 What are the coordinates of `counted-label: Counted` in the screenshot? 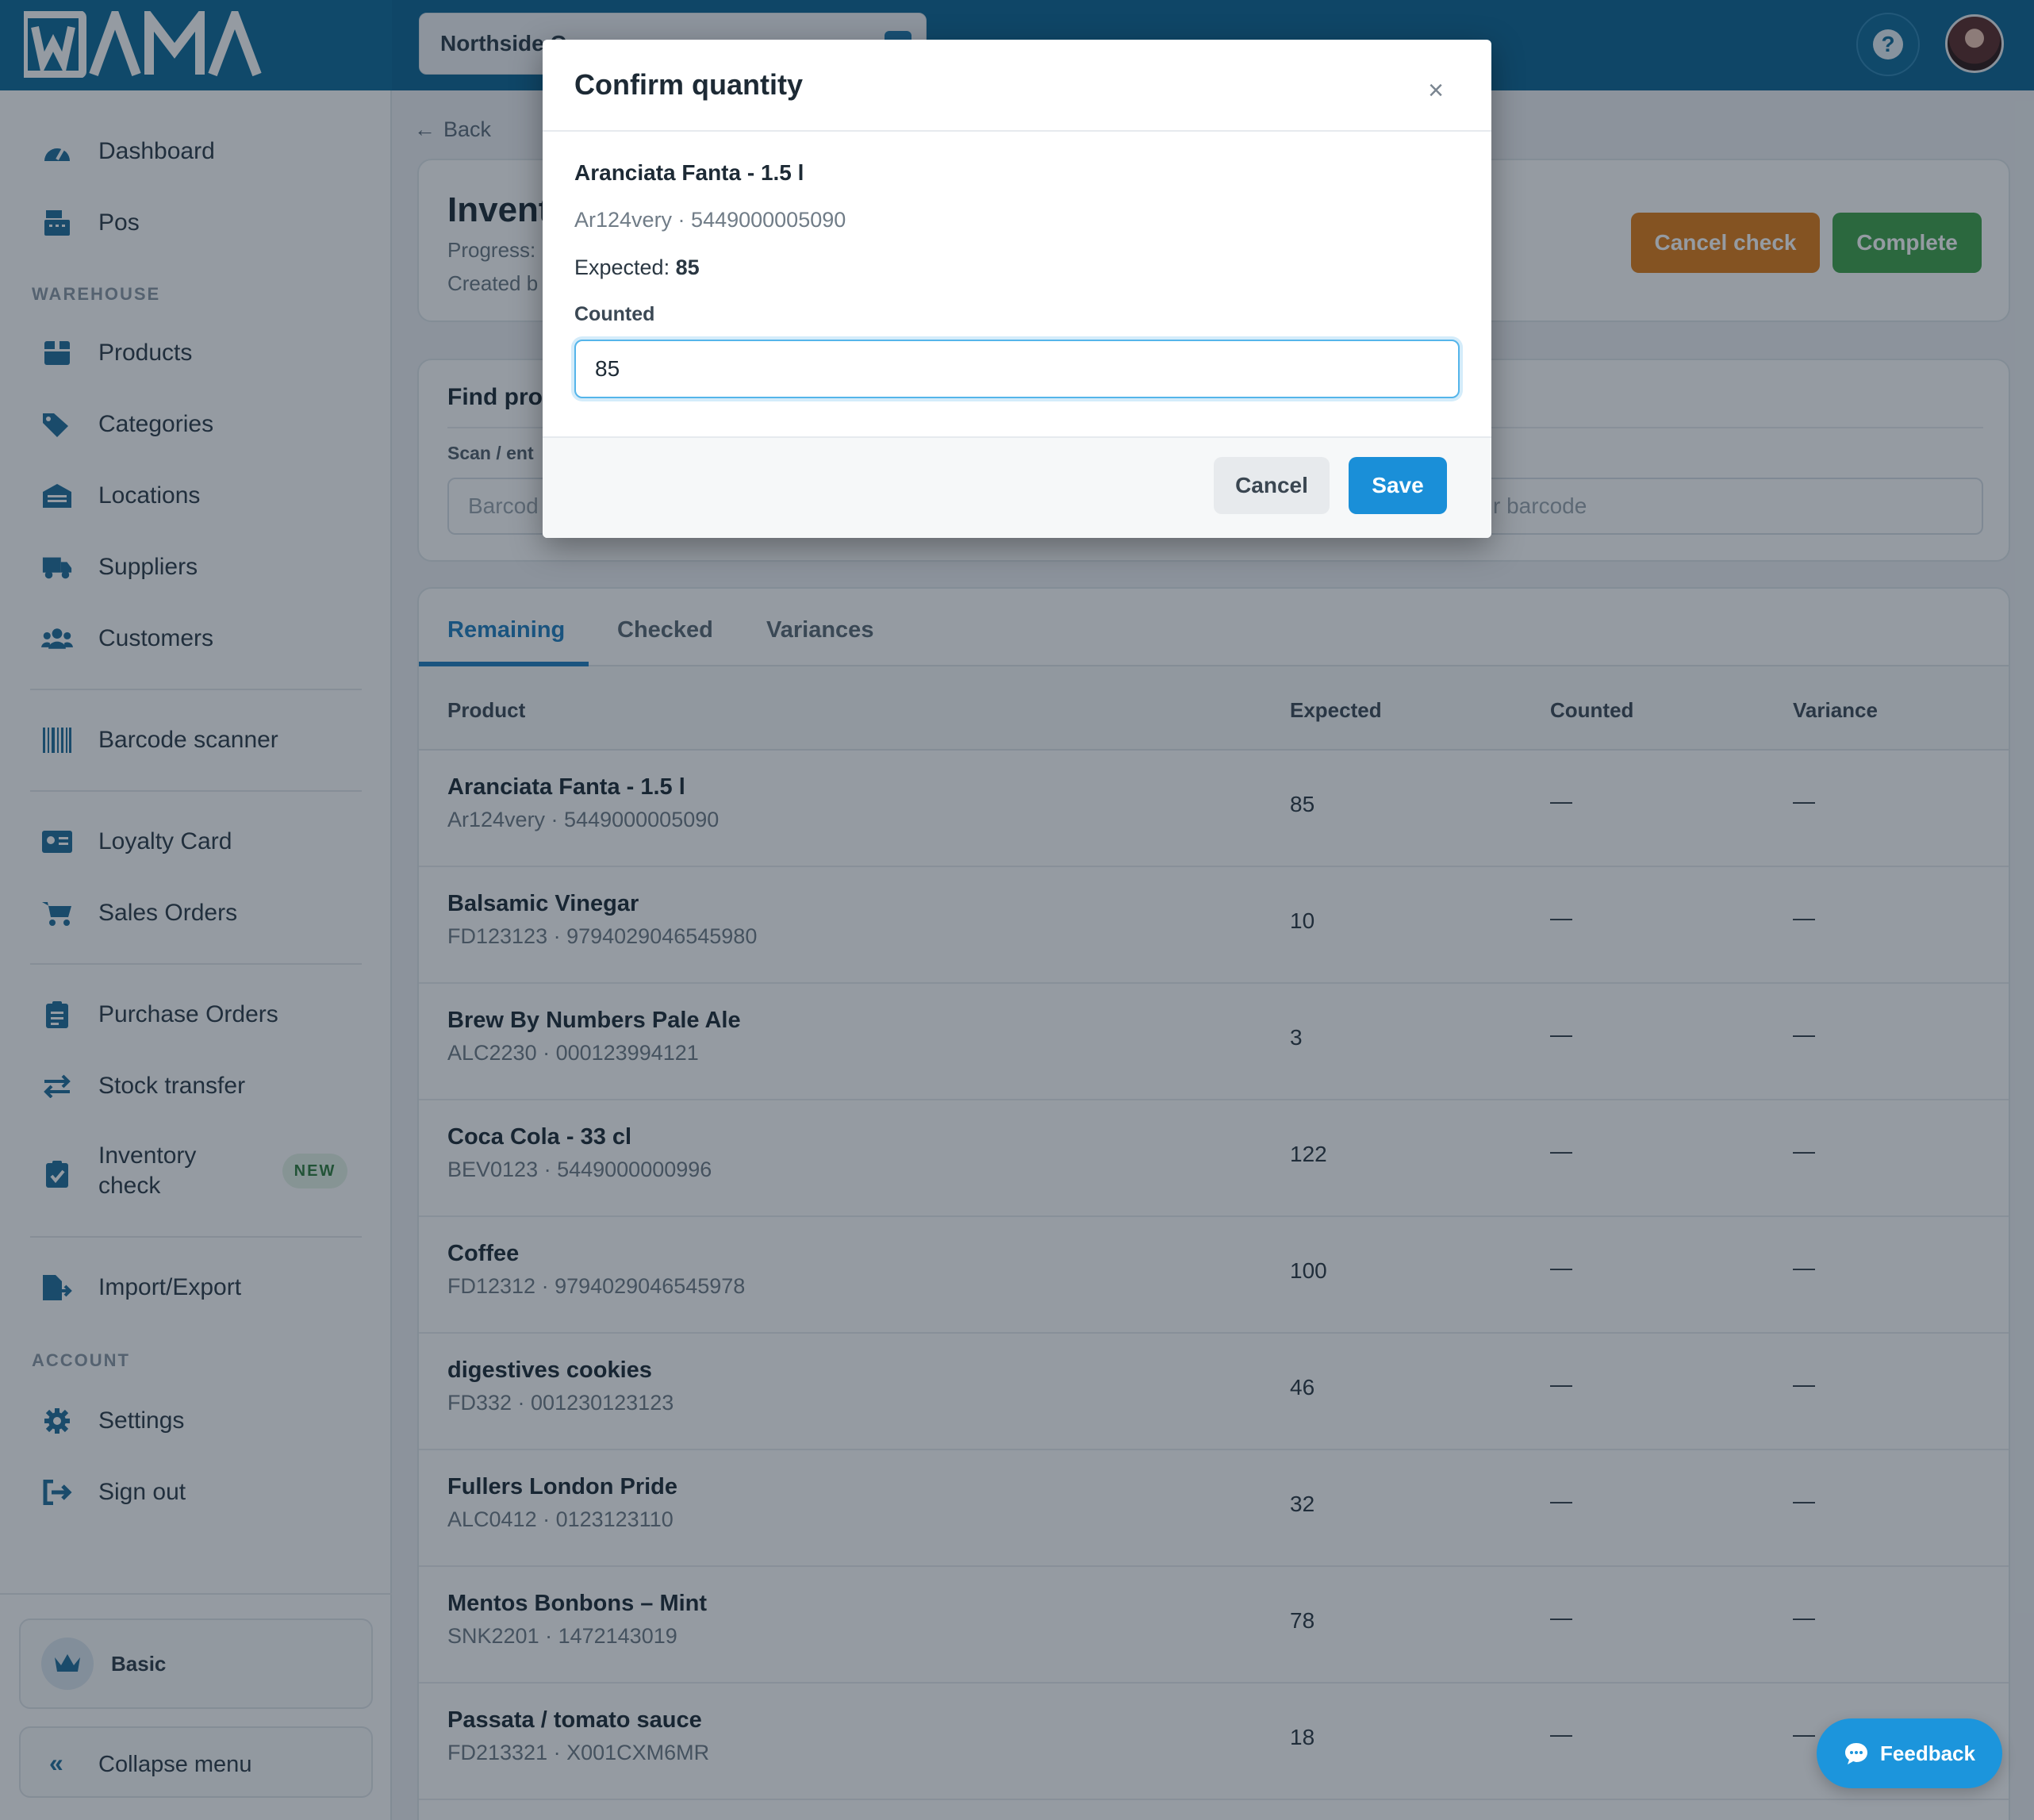 It's located at (615, 314).